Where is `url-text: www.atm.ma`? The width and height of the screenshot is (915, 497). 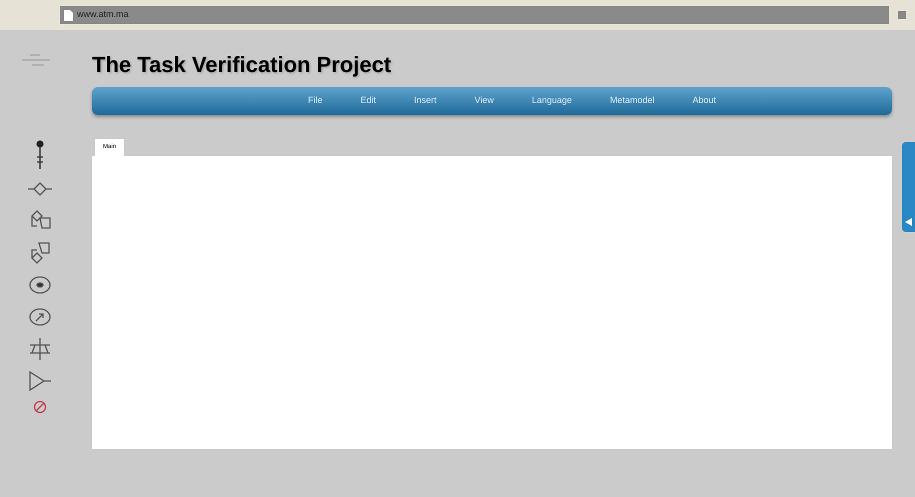 url-text: www.atm.ma is located at coordinates (103, 15).